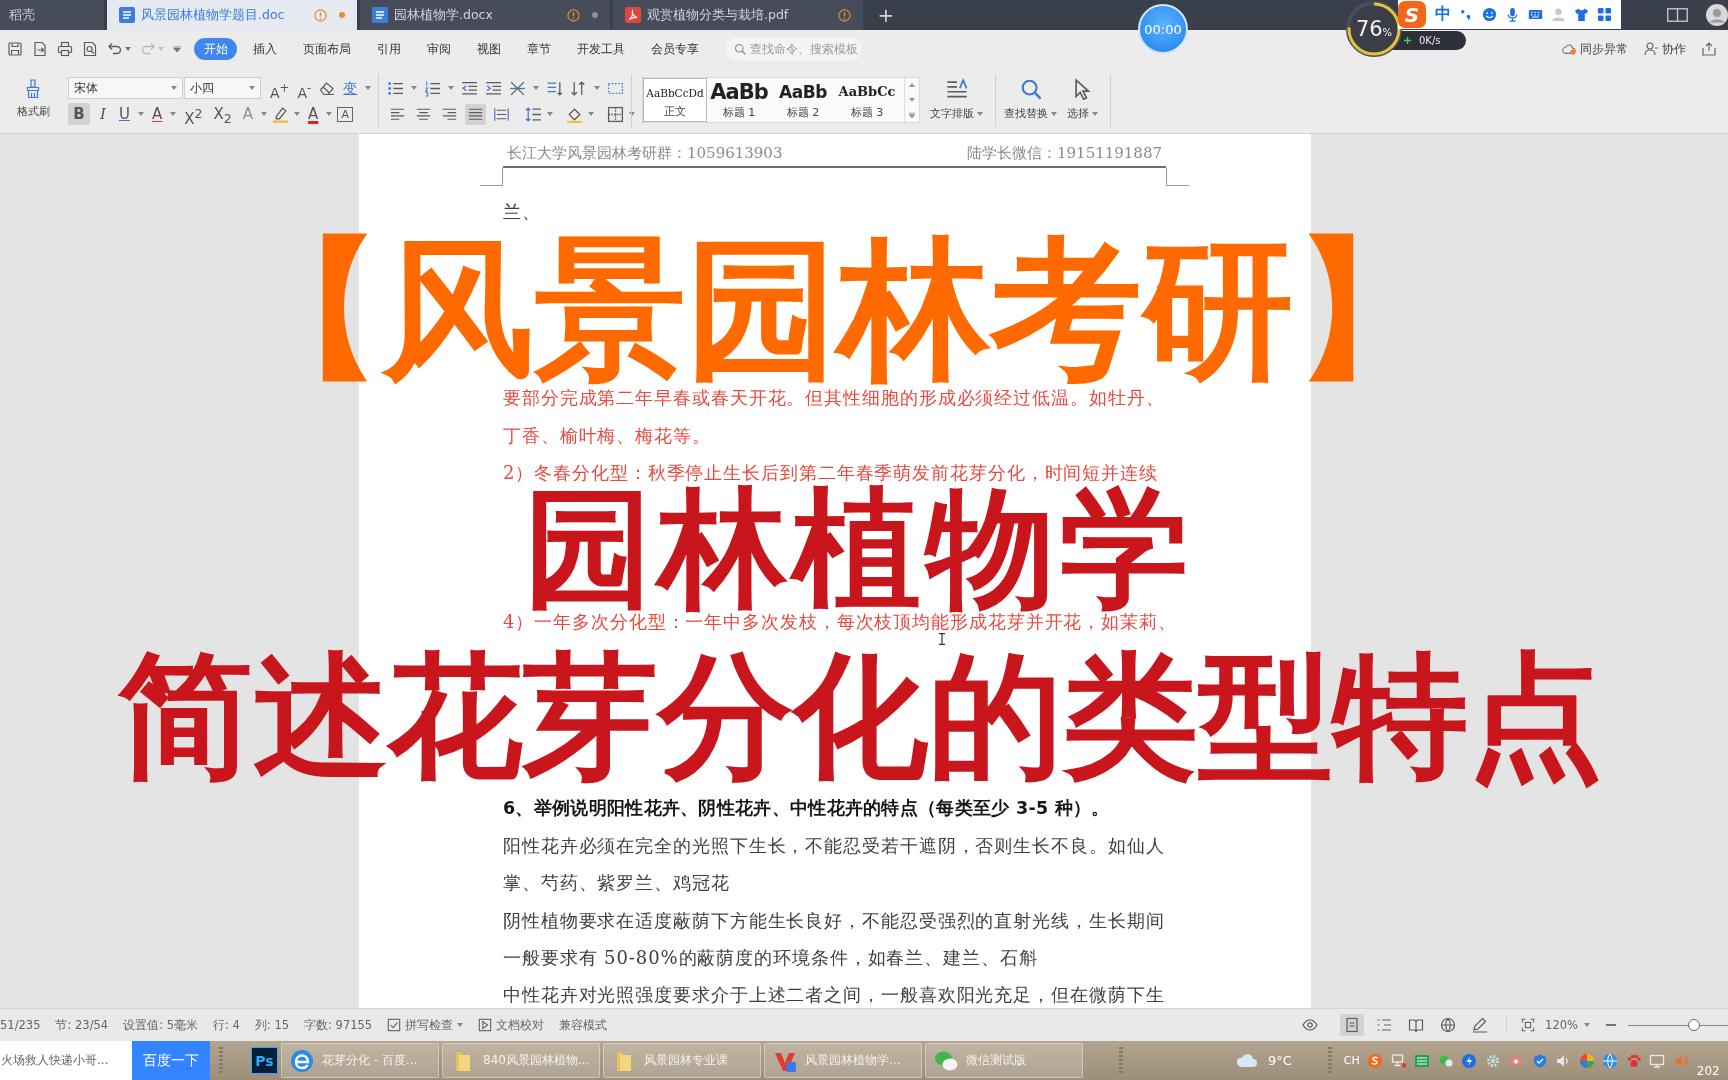 Image resolution: width=1728 pixels, height=1080 pixels. What do you see at coordinates (232, 15) in the screenshot?
I see `document-tab: 风景园林植物学题目.doc` at bounding box center [232, 15].